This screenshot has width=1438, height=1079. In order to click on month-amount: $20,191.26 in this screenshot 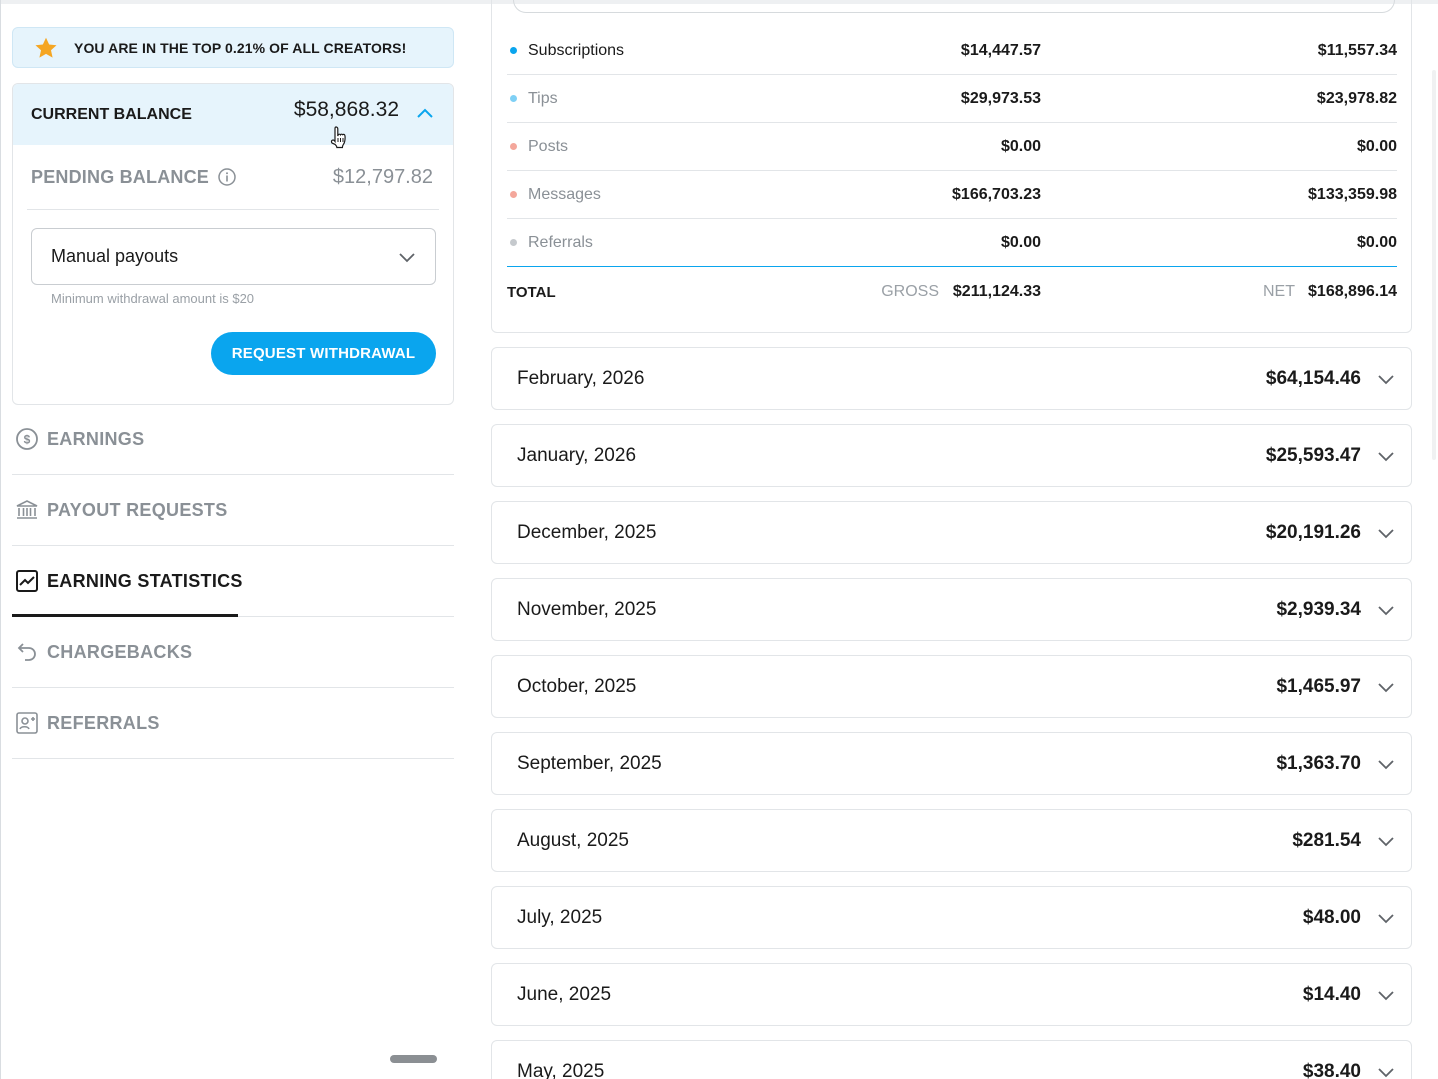, I will do `click(1313, 532)`.